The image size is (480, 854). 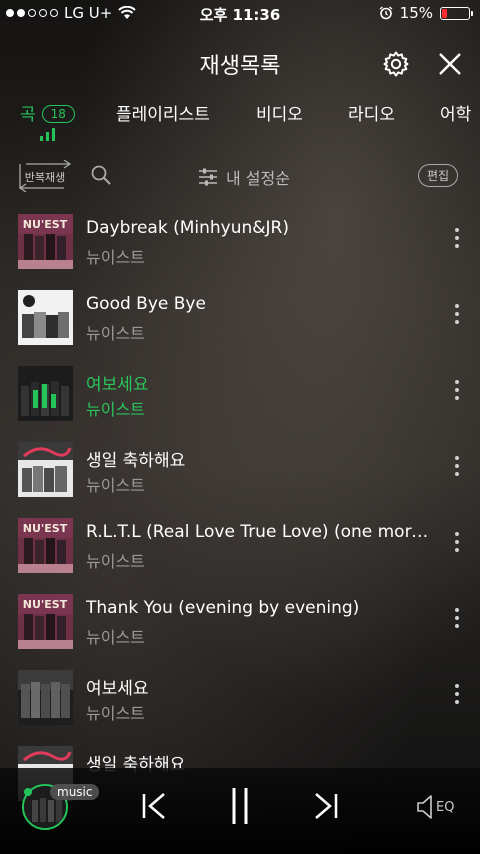 What do you see at coordinates (240, 806) in the screenshot?
I see `pause-icon` at bounding box center [240, 806].